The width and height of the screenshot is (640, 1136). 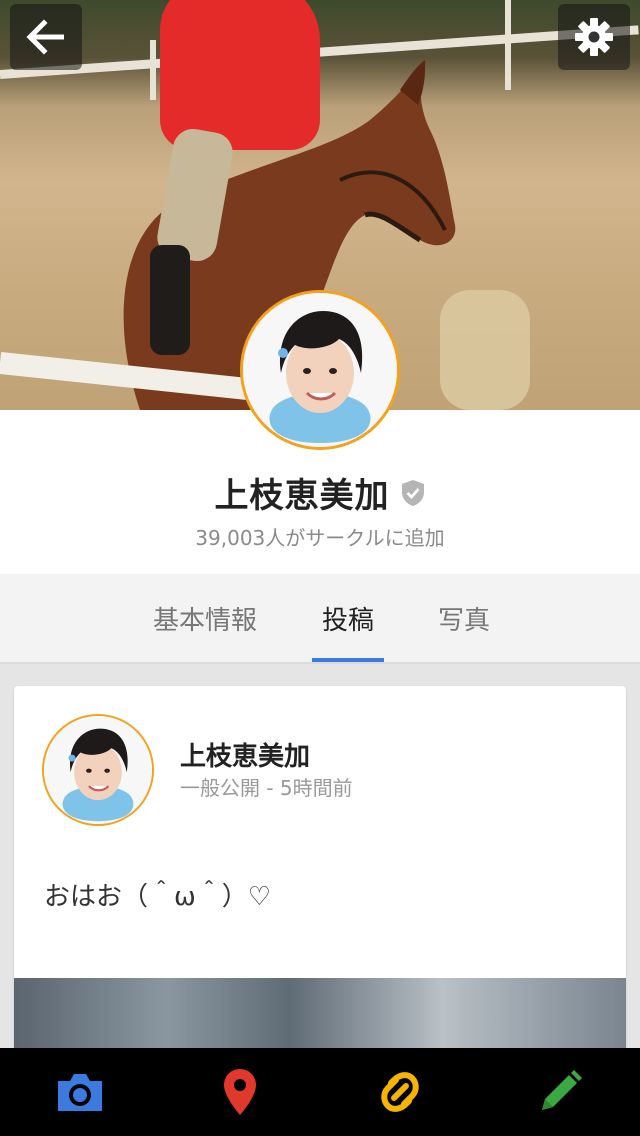 I want to click on map-pin-icon, so click(x=240, y=1092).